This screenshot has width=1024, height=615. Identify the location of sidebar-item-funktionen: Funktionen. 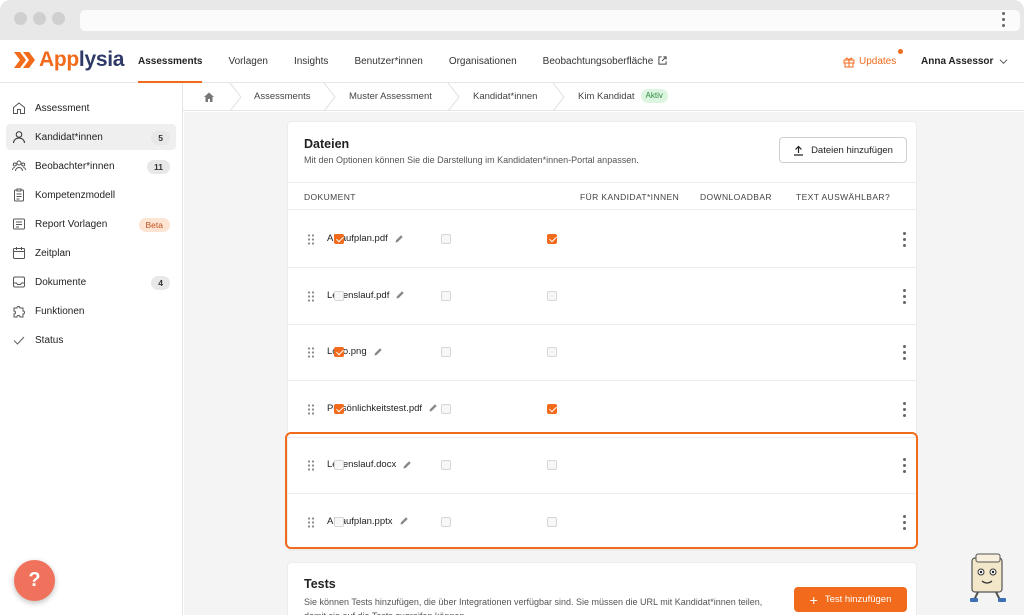
(91, 311).